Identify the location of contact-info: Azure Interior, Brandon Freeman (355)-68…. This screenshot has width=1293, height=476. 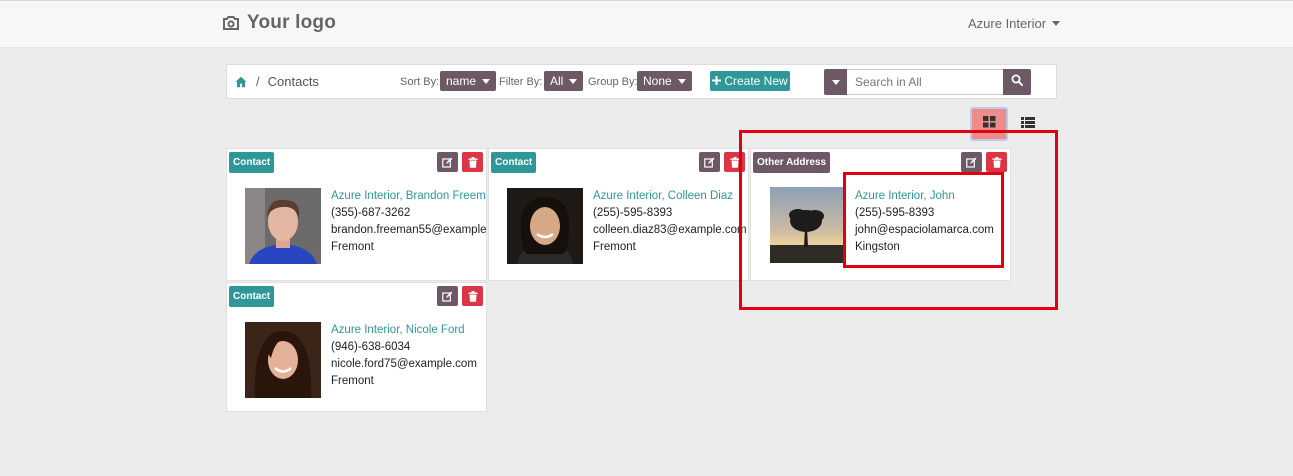
(409, 222).